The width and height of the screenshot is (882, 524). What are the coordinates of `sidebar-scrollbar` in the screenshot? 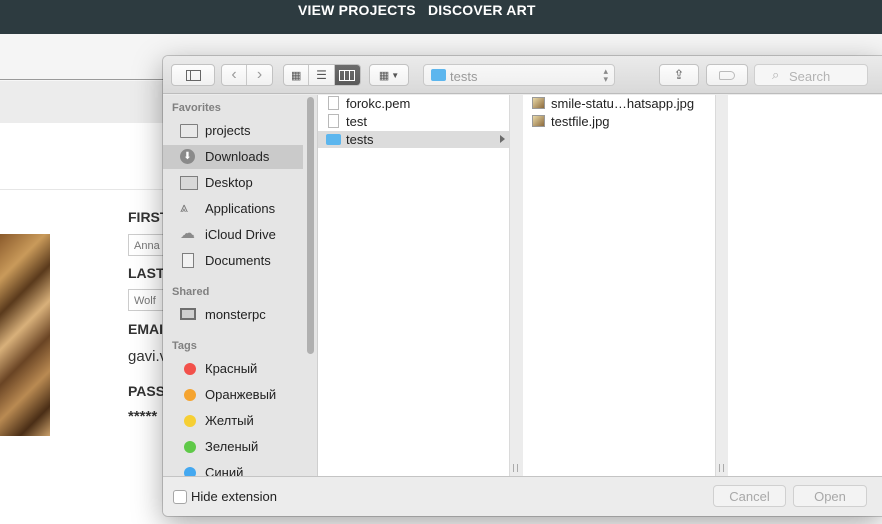 It's located at (310, 225).